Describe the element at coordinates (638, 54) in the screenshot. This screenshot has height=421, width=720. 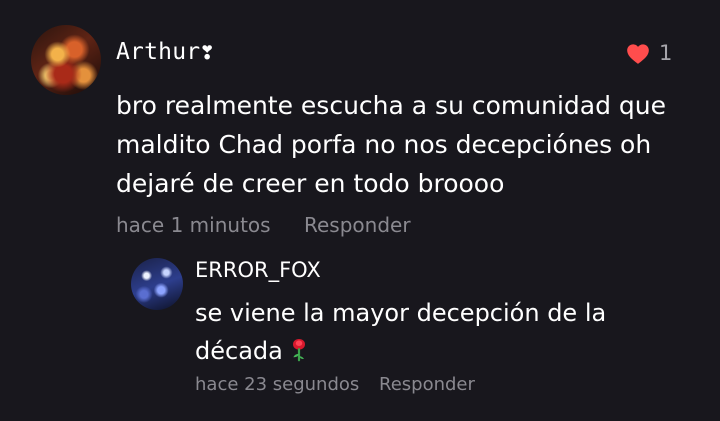
I see `heart-icon` at that location.